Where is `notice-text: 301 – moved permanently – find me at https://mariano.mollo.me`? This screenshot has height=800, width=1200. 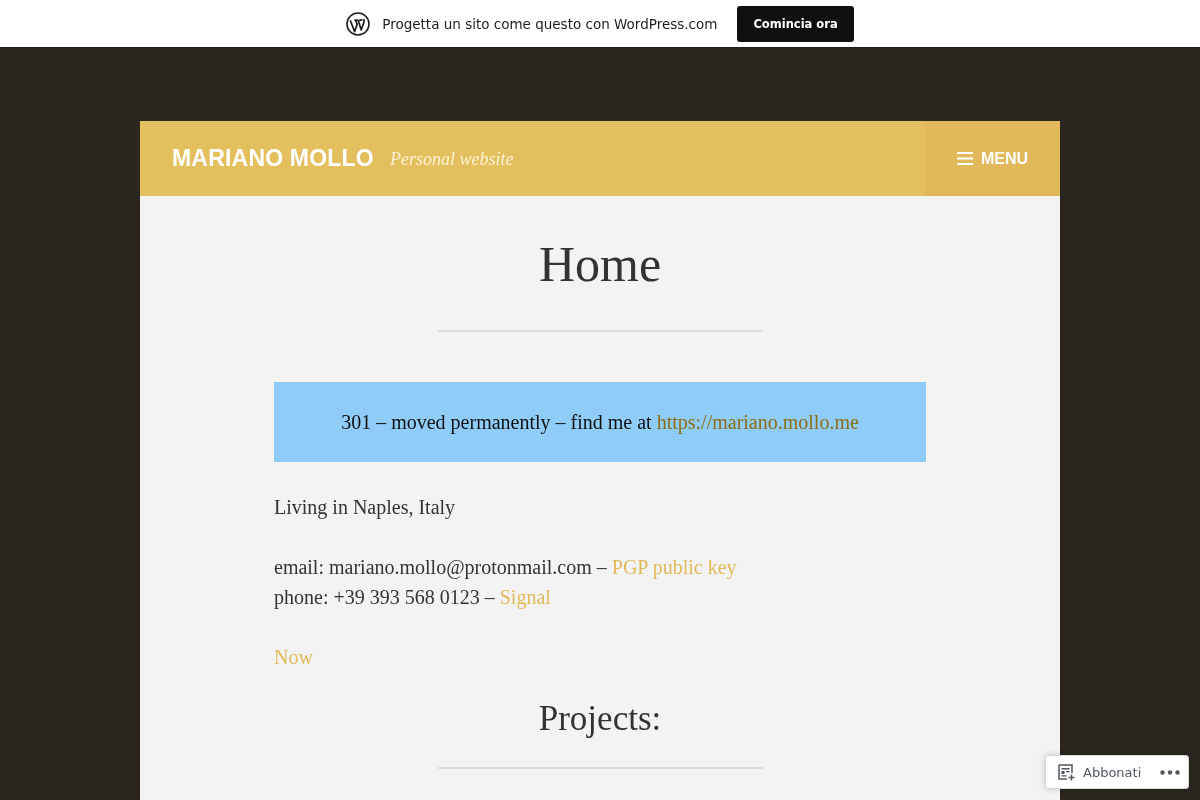 notice-text: 301 – moved permanently – find me at https://mariano.mollo.me is located at coordinates (600, 422).